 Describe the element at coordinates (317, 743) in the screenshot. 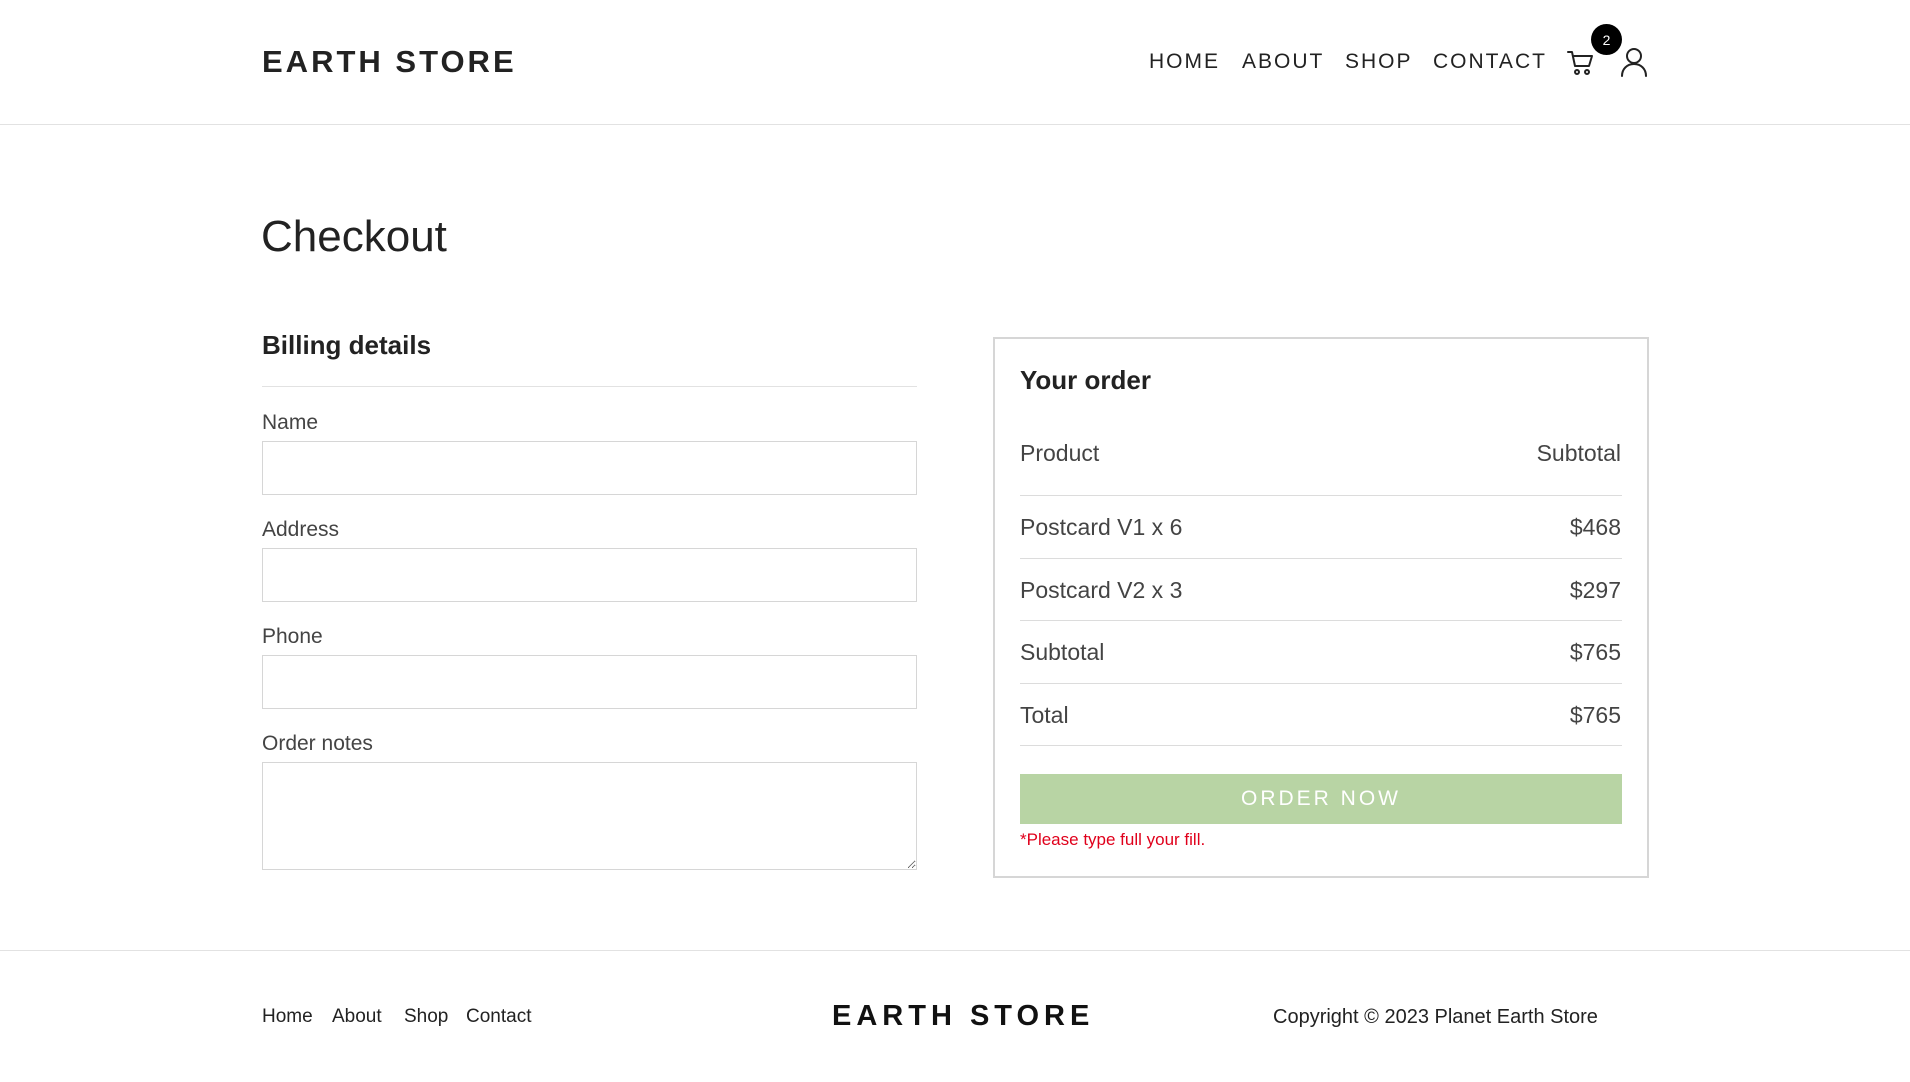

I see `order-notes-label: Order notes` at that location.